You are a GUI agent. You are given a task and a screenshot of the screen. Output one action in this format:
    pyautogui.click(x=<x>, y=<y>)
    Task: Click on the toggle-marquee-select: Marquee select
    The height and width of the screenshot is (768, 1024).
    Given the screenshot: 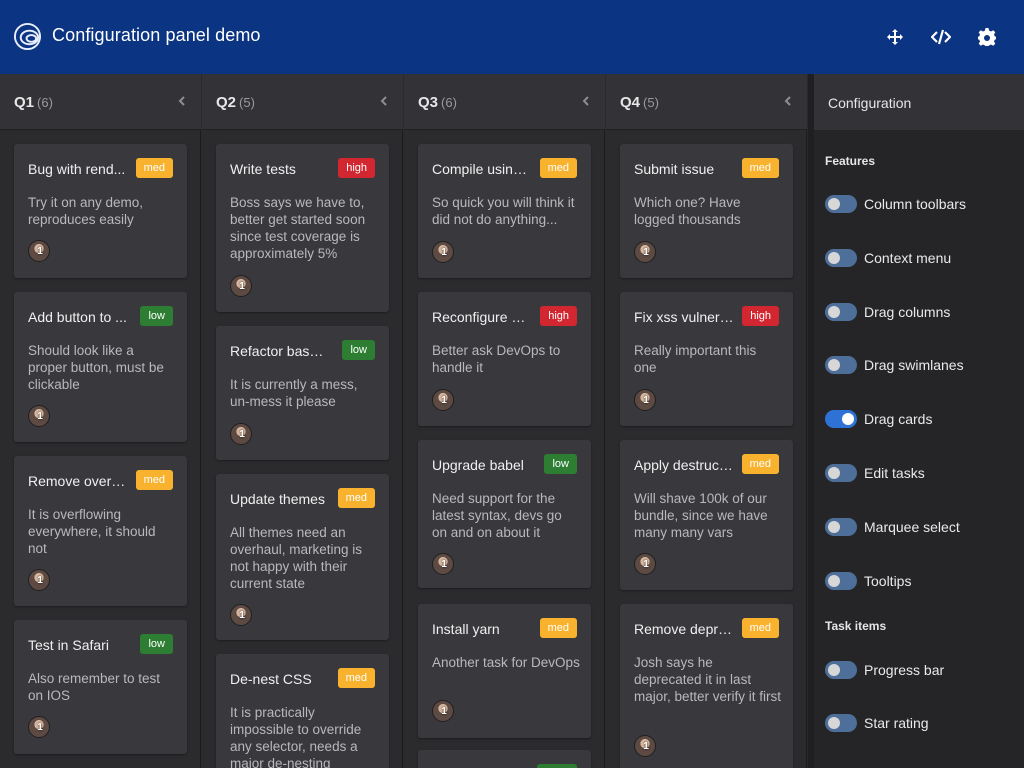 What is the action you would take?
    pyautogui.click(x=920, y=527)
    